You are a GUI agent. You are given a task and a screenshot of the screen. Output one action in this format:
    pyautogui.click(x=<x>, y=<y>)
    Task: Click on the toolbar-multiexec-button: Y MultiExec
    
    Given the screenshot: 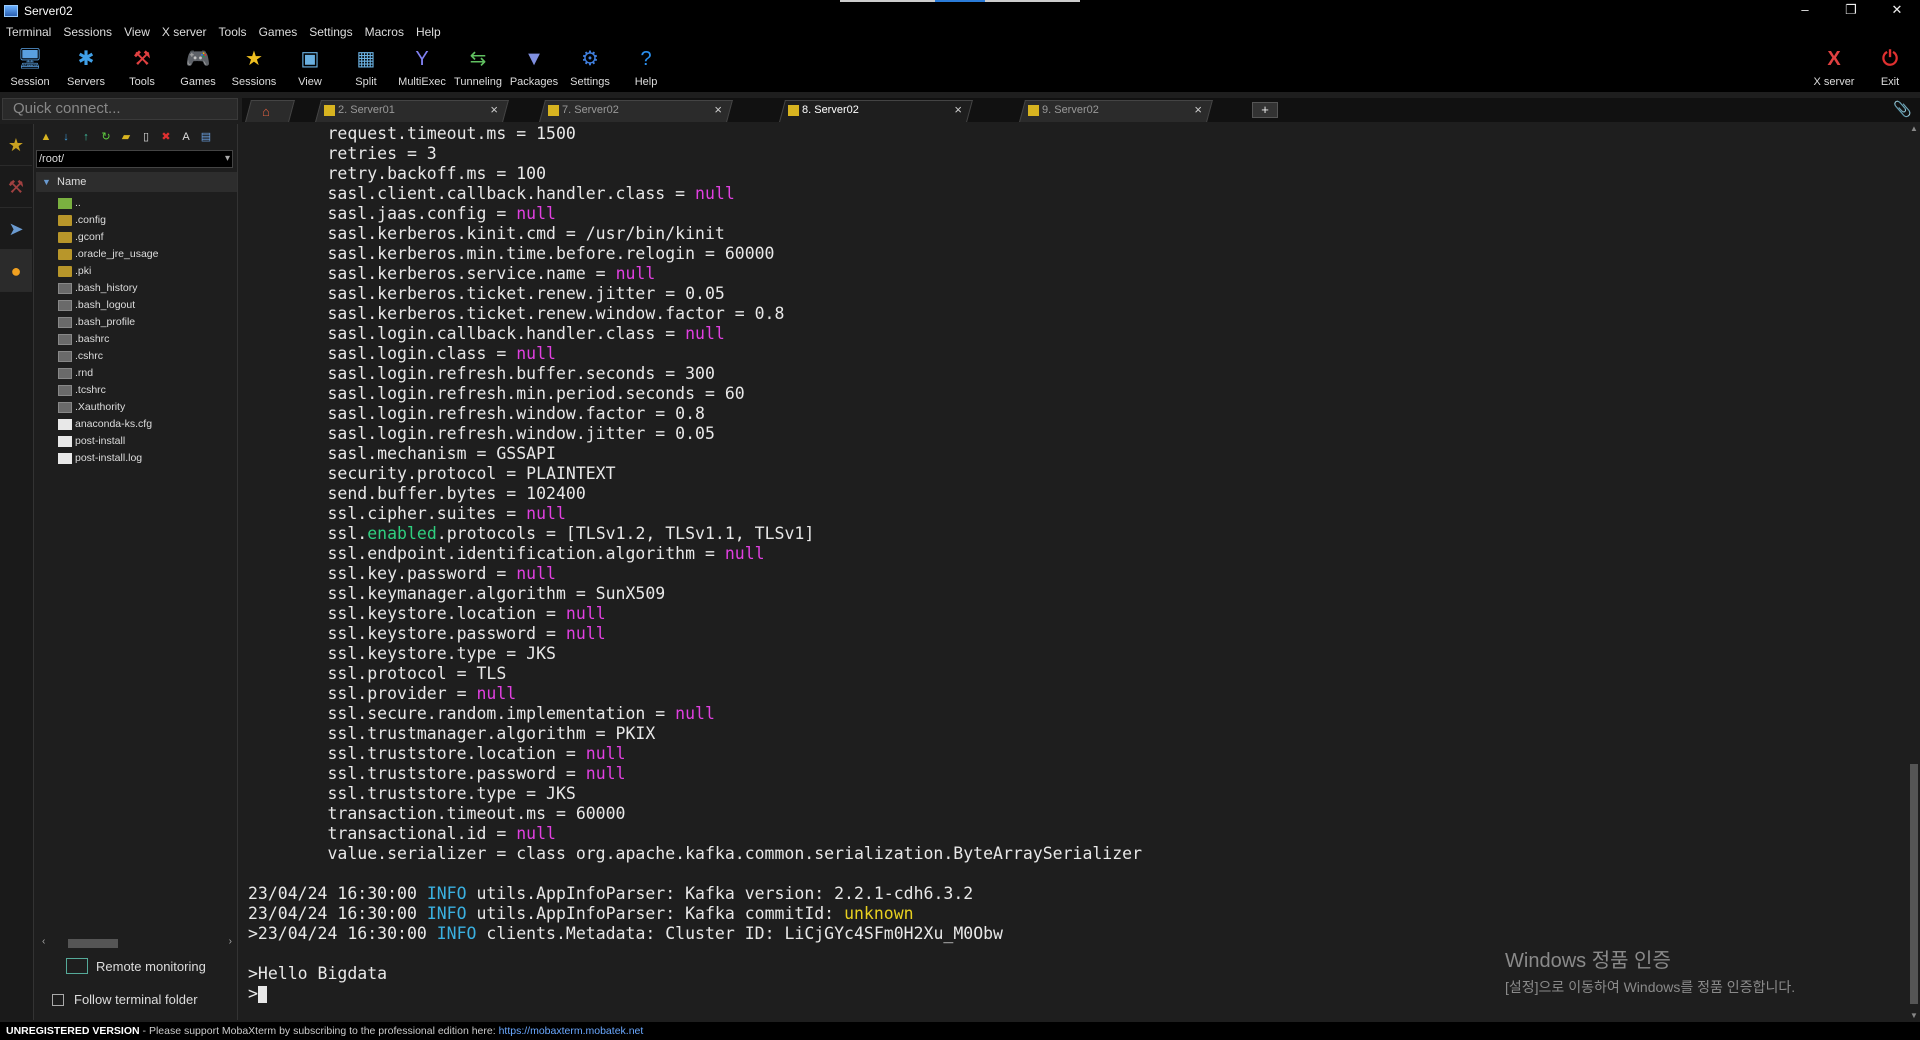 What is the action you would take?
    pyautogui.click(x=422, y=68)
    